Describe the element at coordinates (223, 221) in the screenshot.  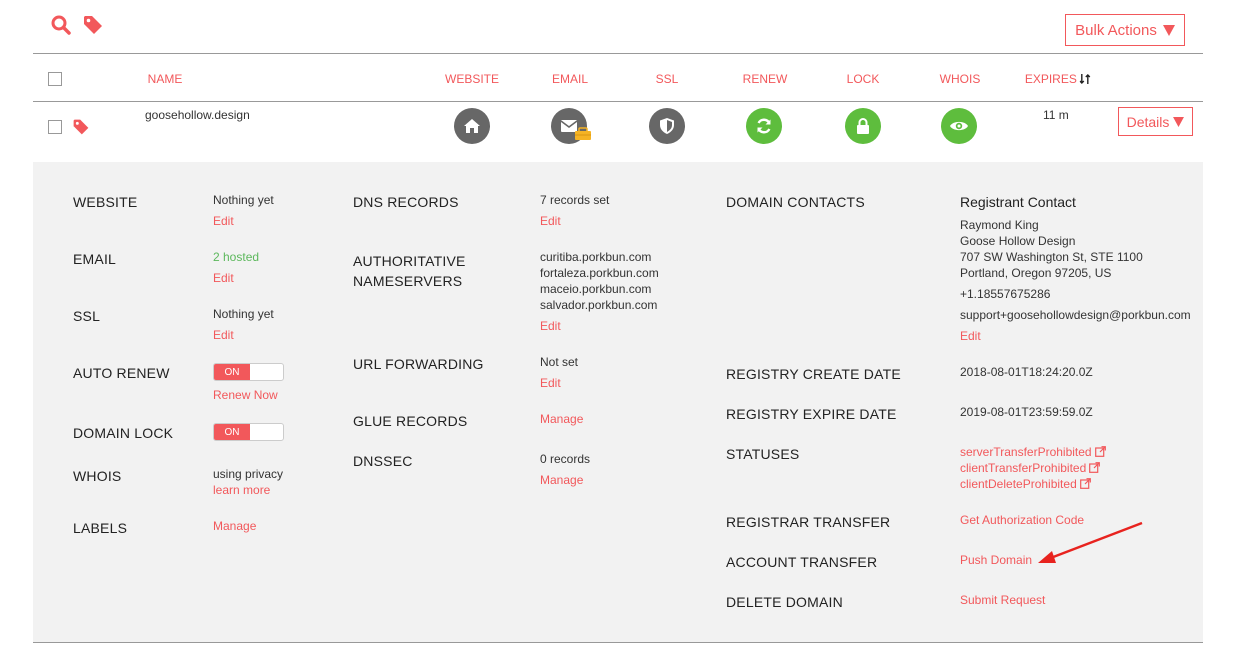
I see `website-edit-link: Edit` at that location.